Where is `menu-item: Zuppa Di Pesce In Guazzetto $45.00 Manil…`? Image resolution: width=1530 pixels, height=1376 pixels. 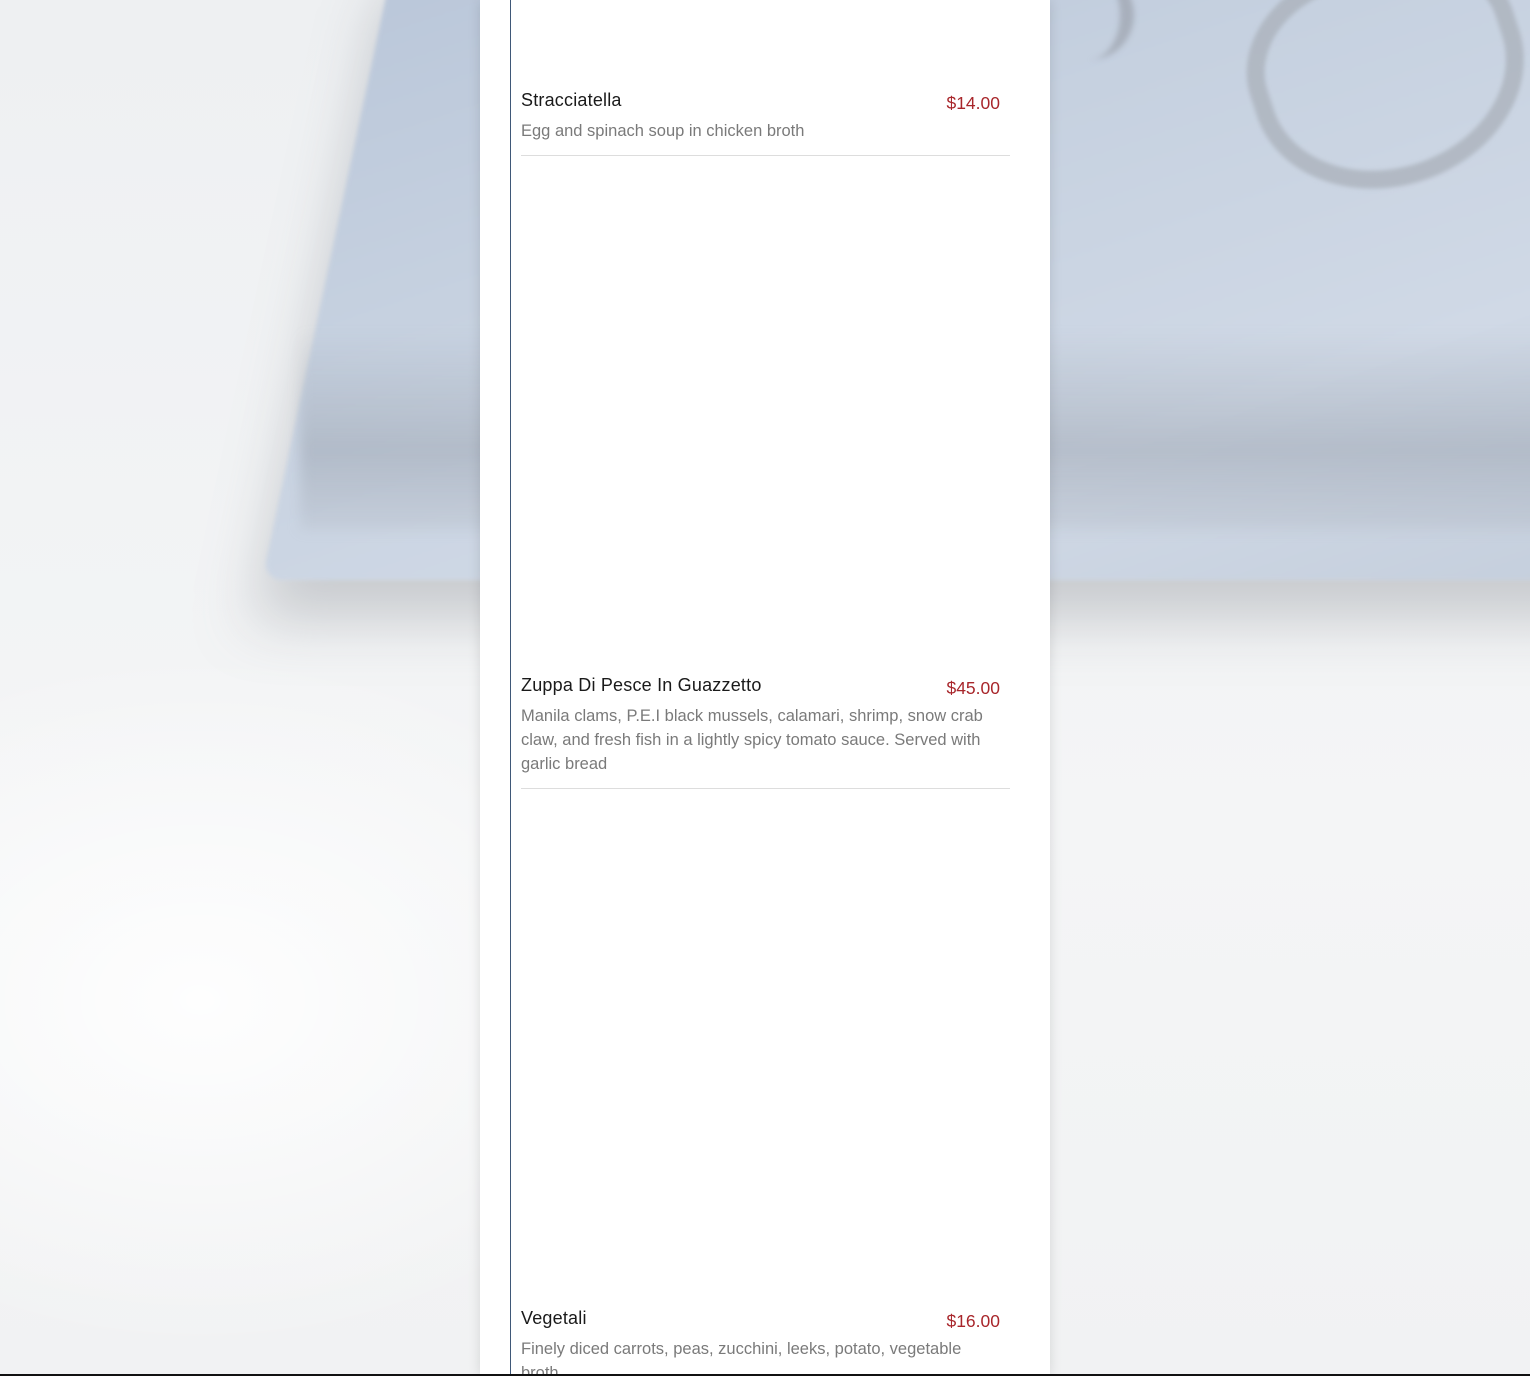
menu-item: Zuppa Di Pesce In Guazzetto $45.00 Manil… is located at coordinates (765, 724).